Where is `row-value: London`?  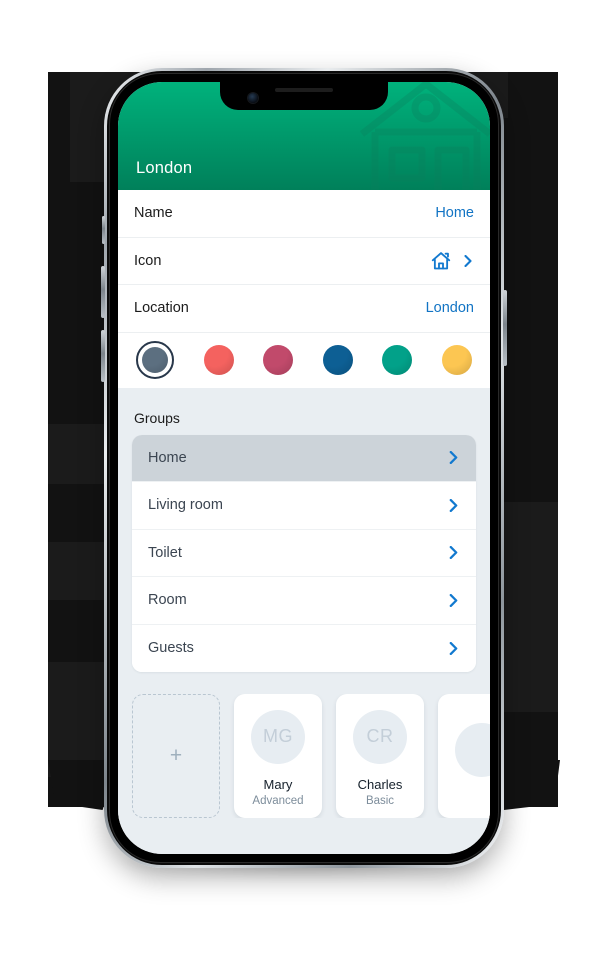
row-value: London is located at coordinates (449, 308).